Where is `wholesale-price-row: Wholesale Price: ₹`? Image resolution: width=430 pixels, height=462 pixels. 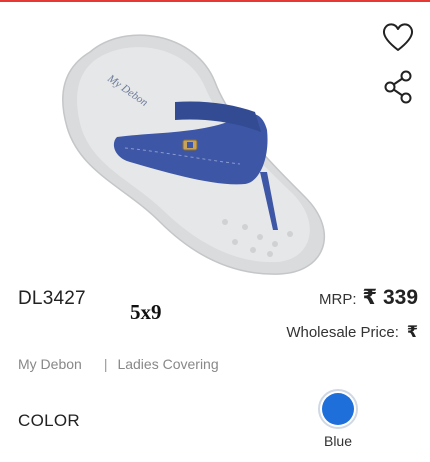 wholesale-price-row: Wholesale Price: ₹ is located at coordinates (352, 332).